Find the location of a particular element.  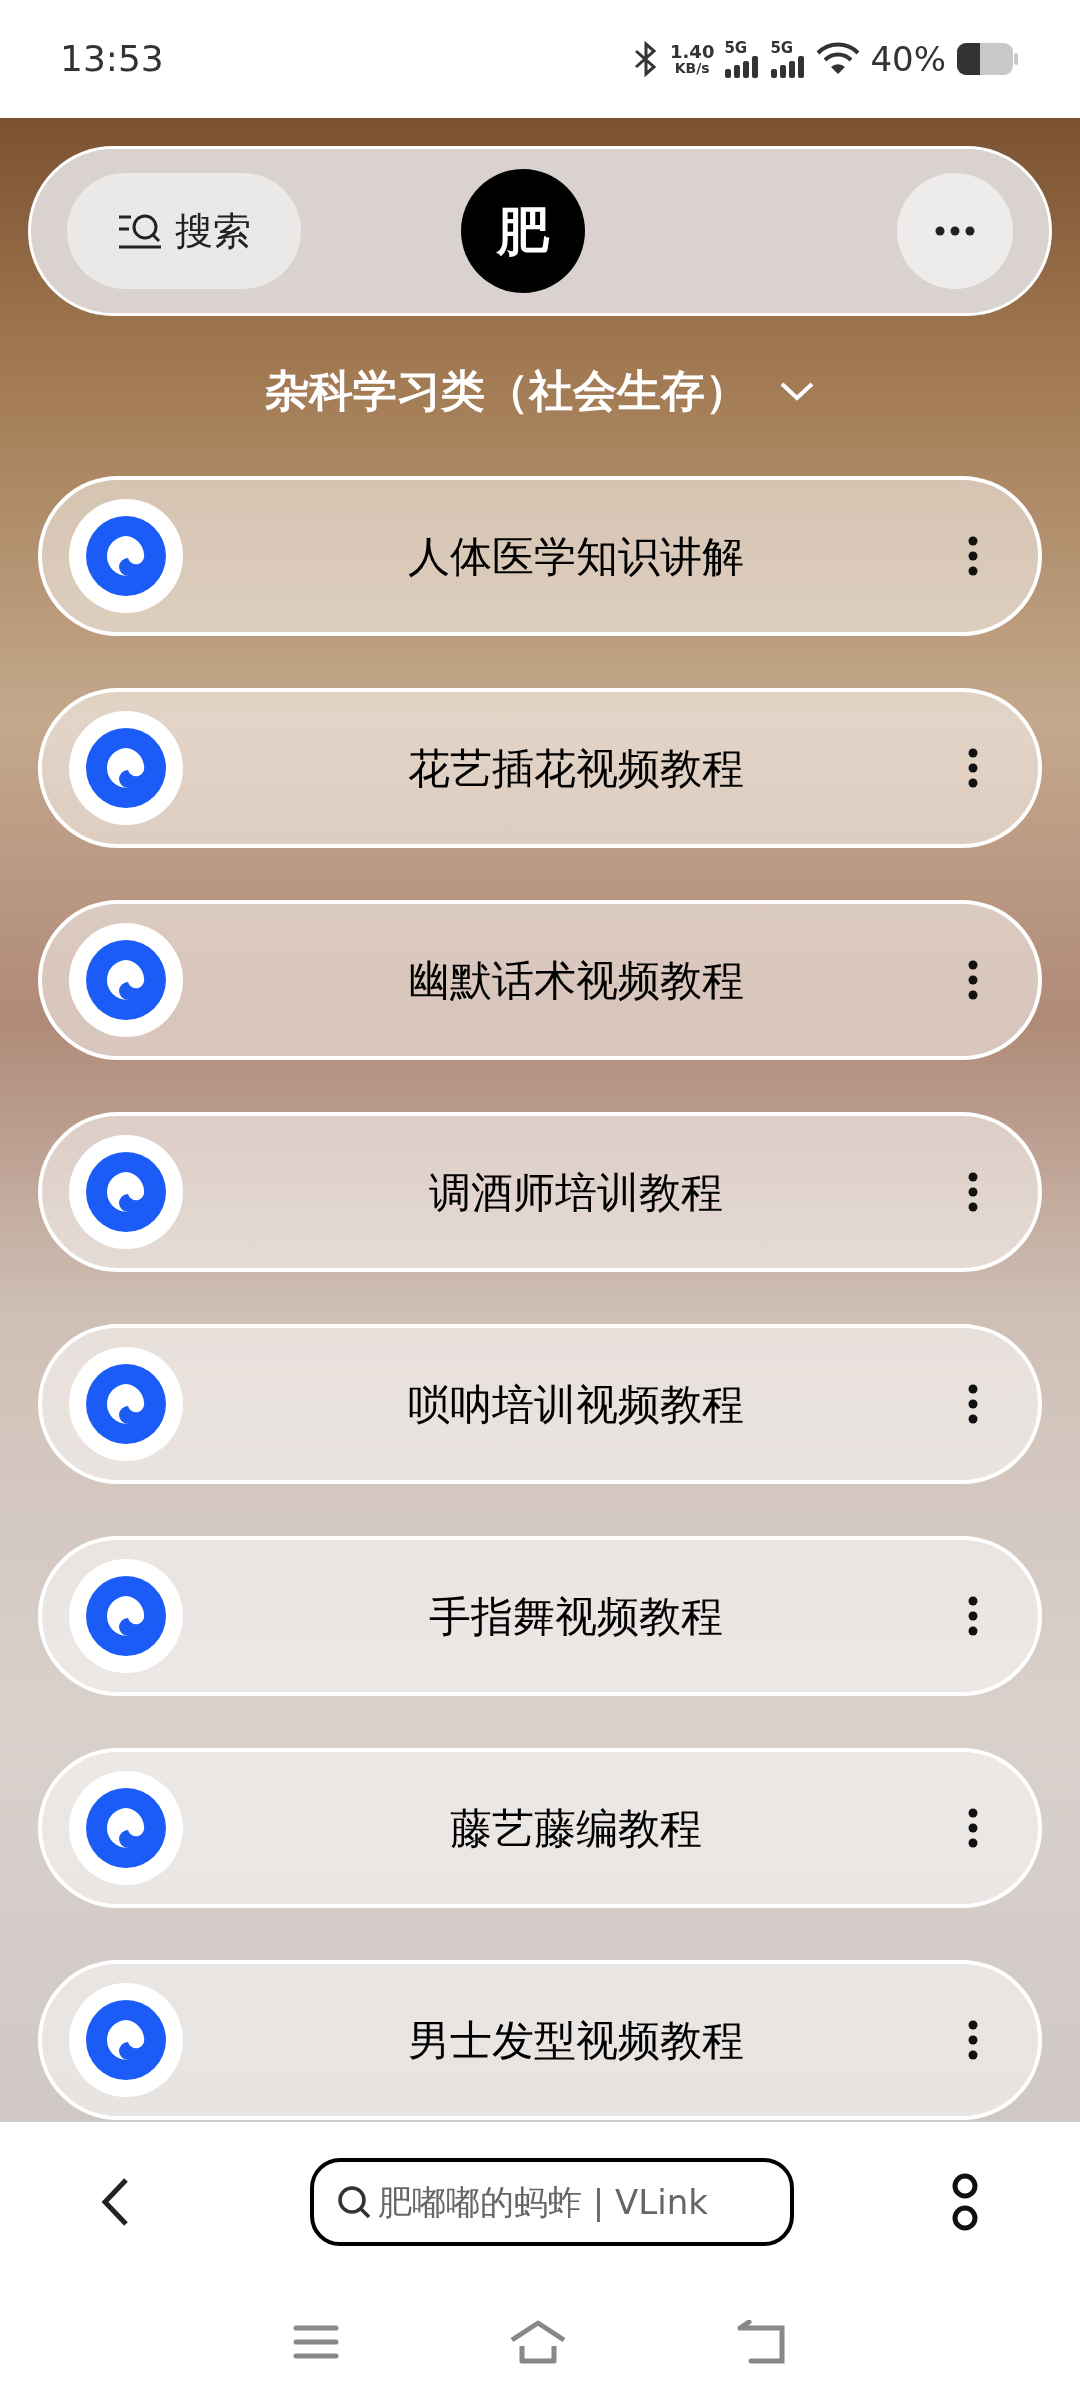

list-item: 调酒师培训教程 is located at coordinates (540, 1192).